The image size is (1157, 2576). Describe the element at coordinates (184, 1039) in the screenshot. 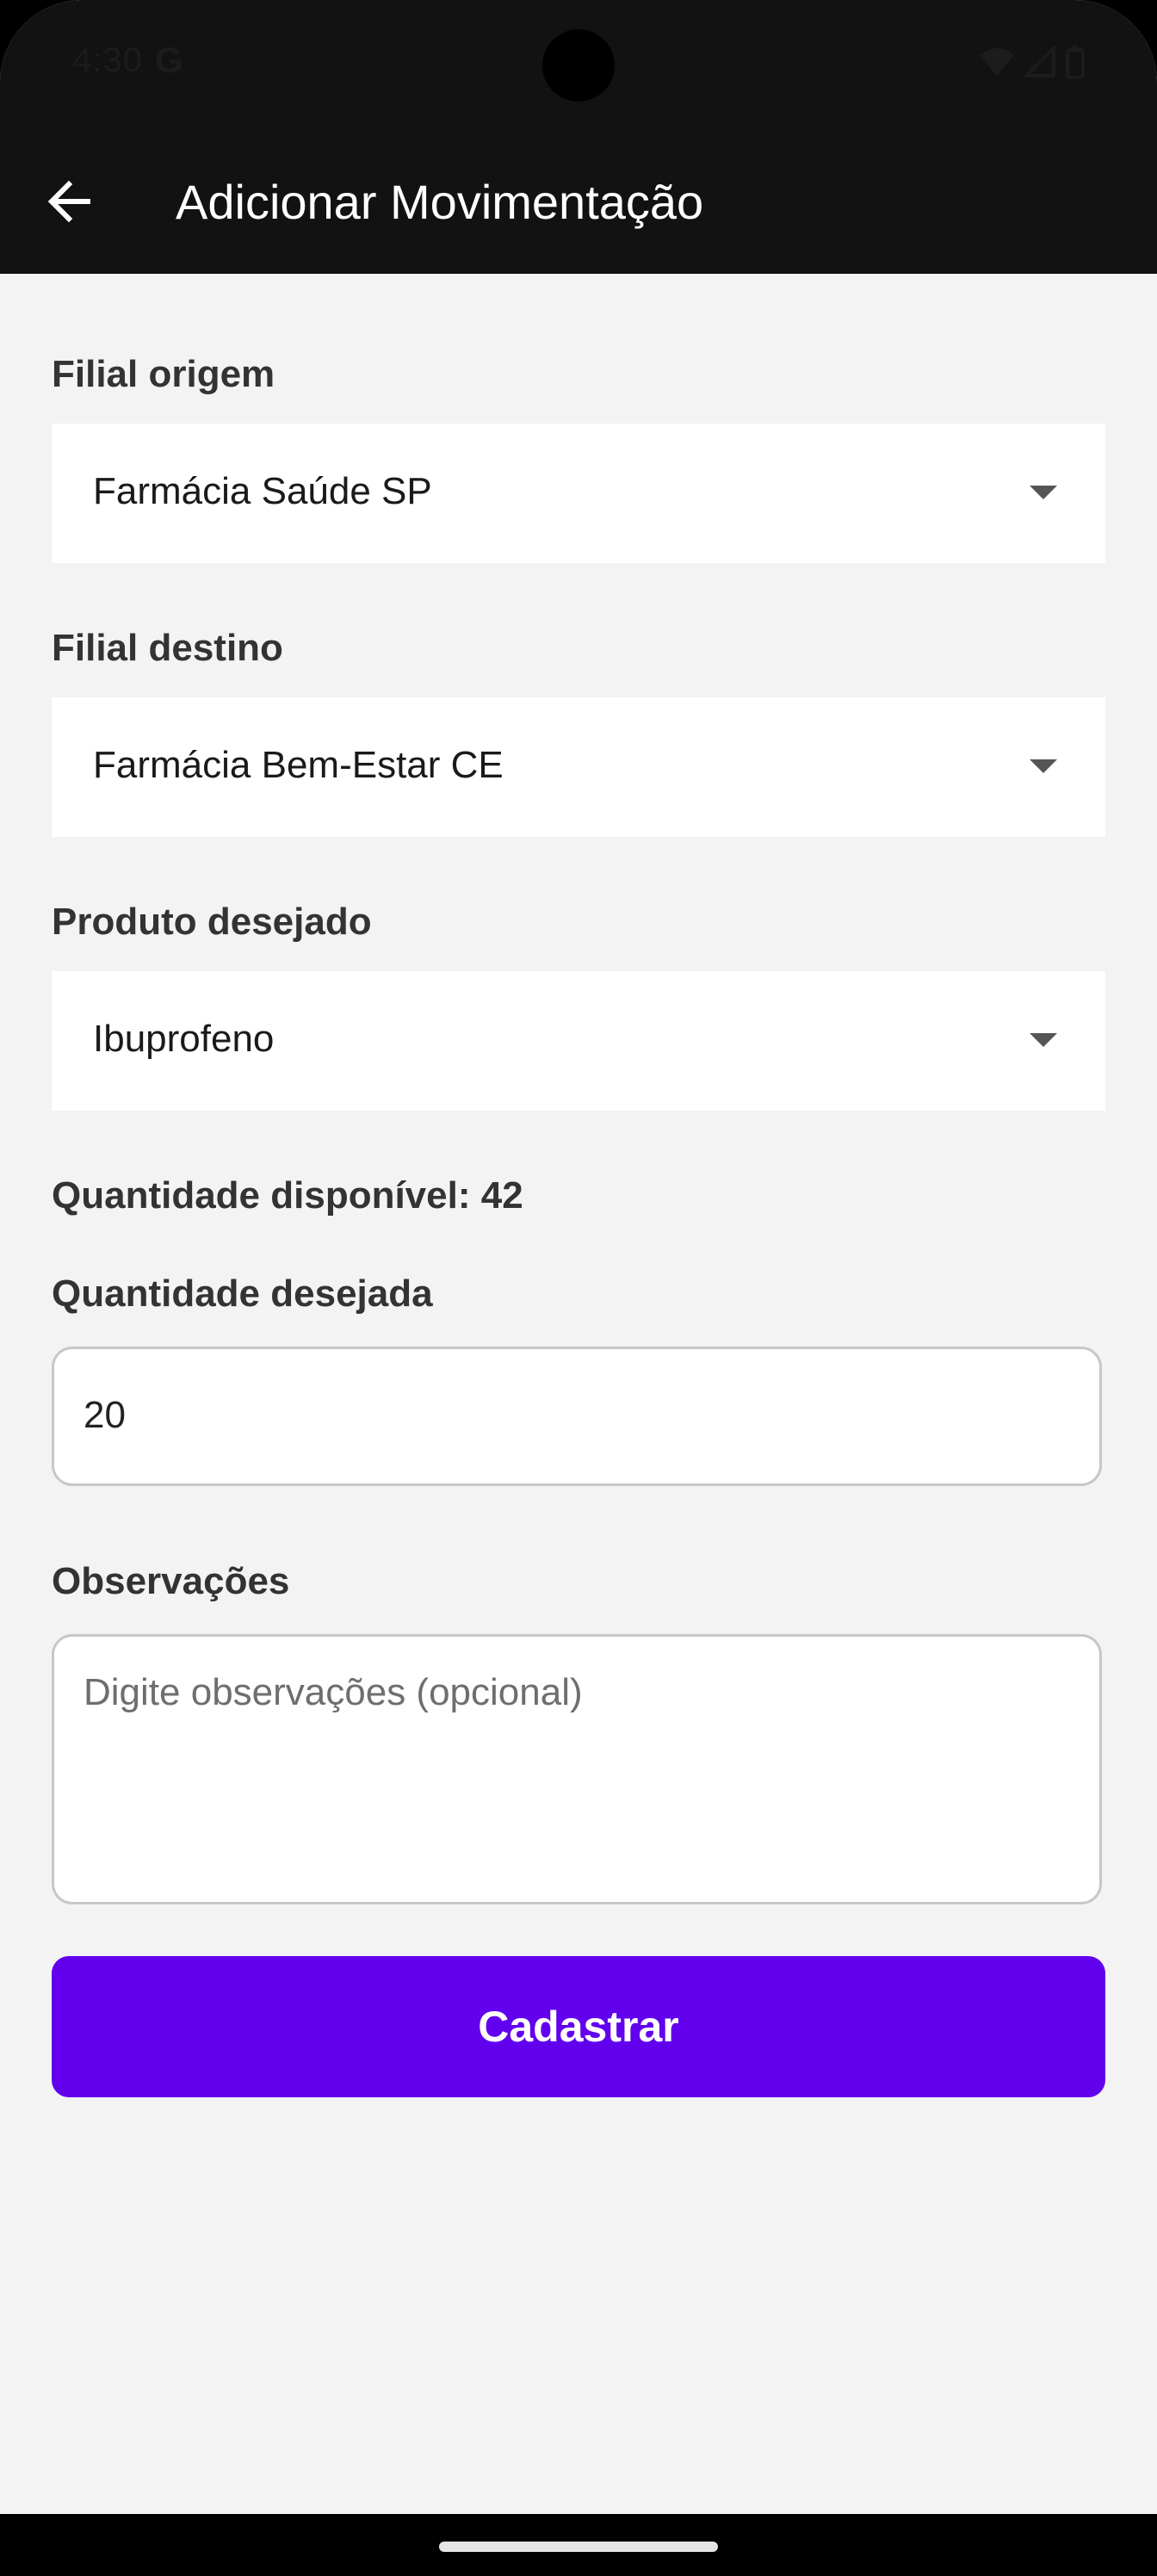

I see `product-value: Ibuprofeno` at that location.